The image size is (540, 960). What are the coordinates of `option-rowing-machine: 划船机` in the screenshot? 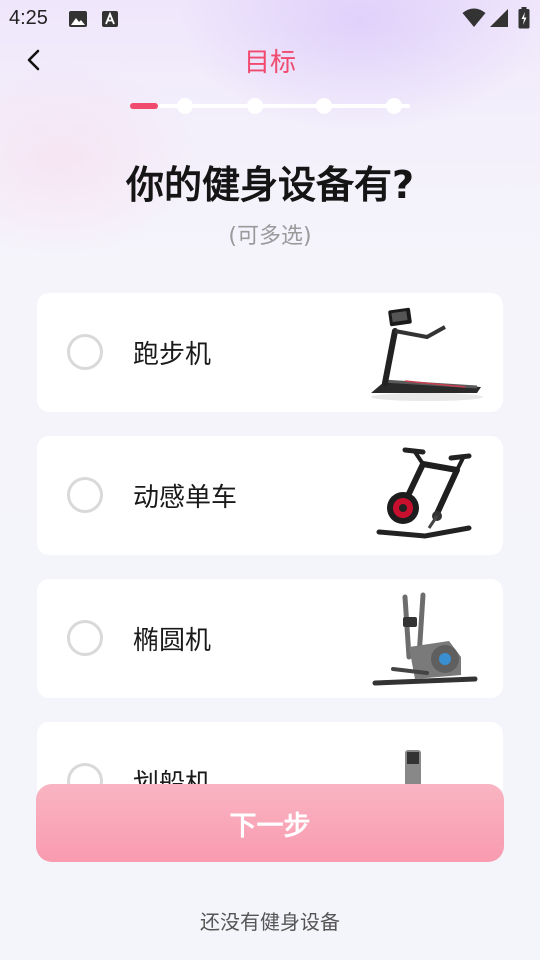 It's located at (270, 756).